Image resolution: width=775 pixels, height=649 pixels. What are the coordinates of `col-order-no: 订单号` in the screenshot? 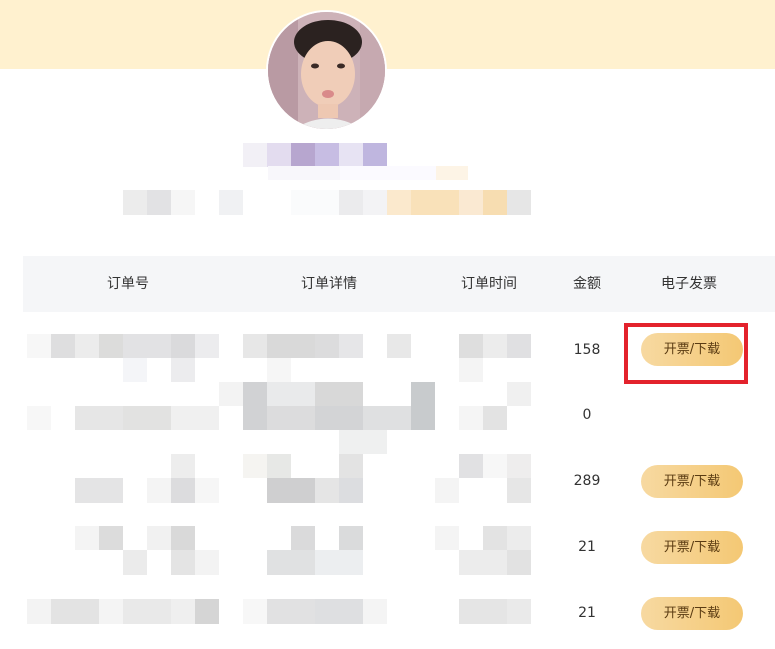 It's located at (128, 284).